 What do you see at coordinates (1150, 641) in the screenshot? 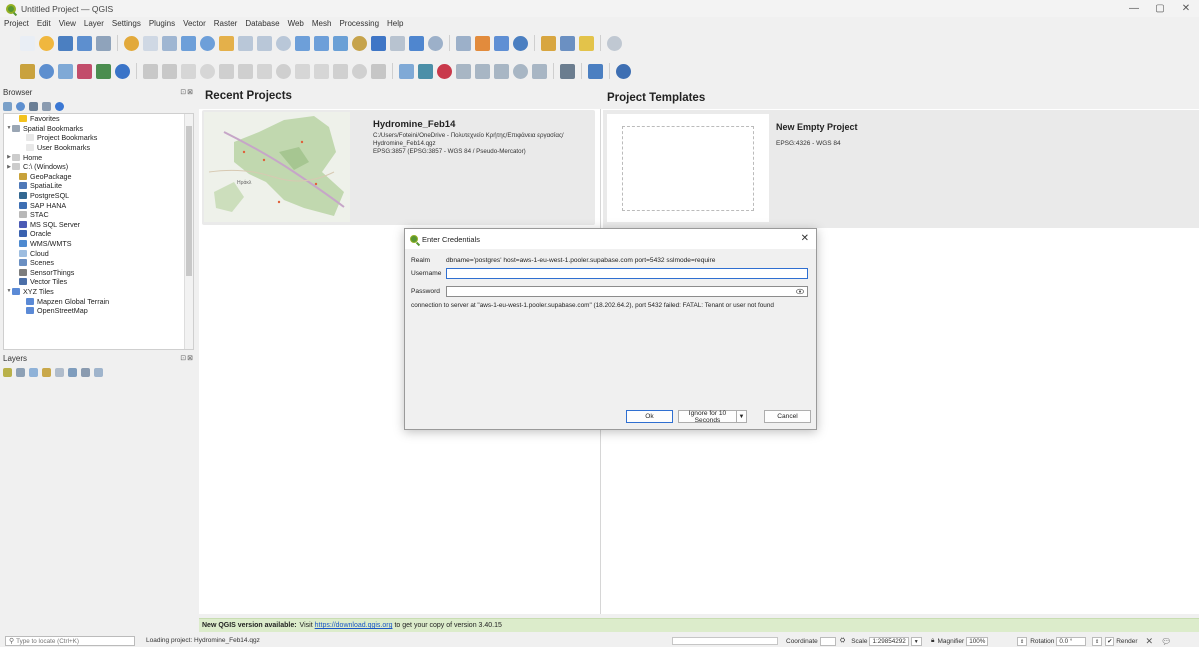
I see `crs-icon: ✕` at bounding box center [1150, 641].